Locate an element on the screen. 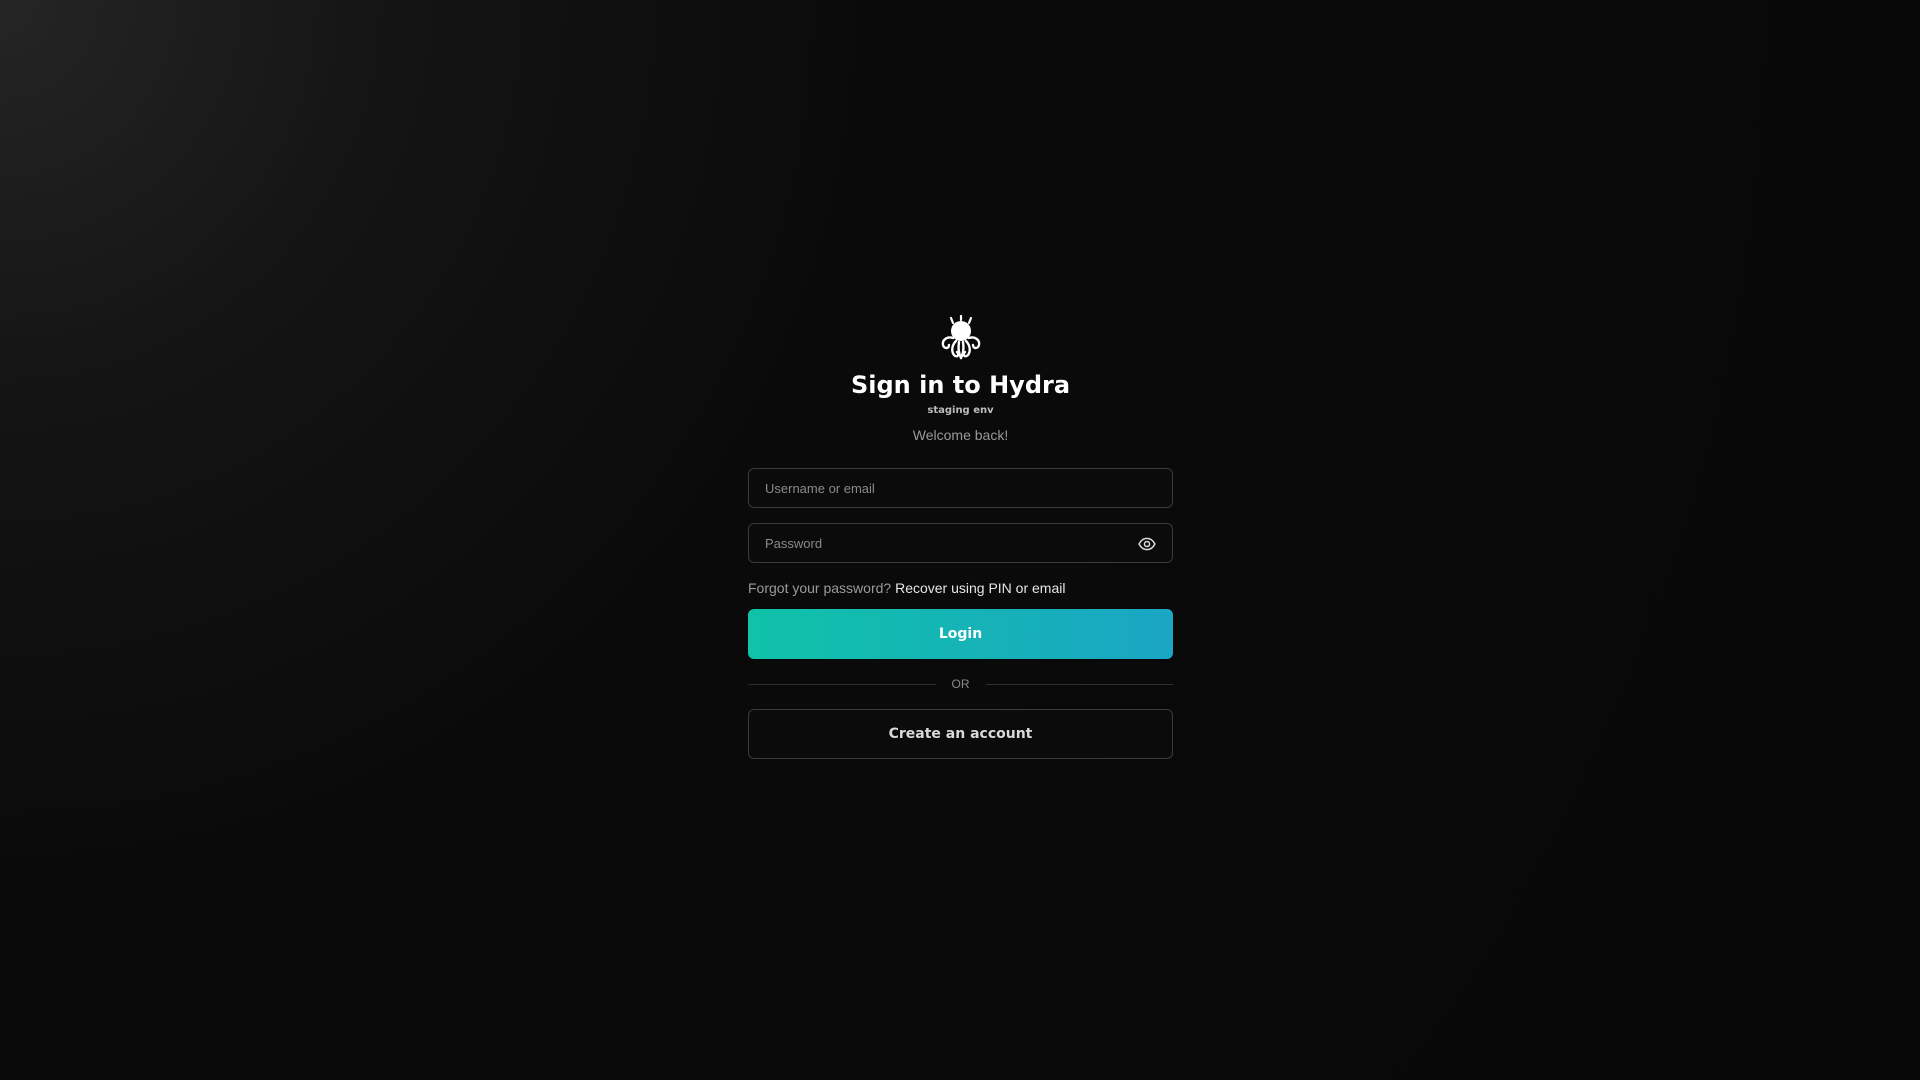 This screenshot has width=1920, height=1080. or-divider: OR is located at coordinates (960, 684).